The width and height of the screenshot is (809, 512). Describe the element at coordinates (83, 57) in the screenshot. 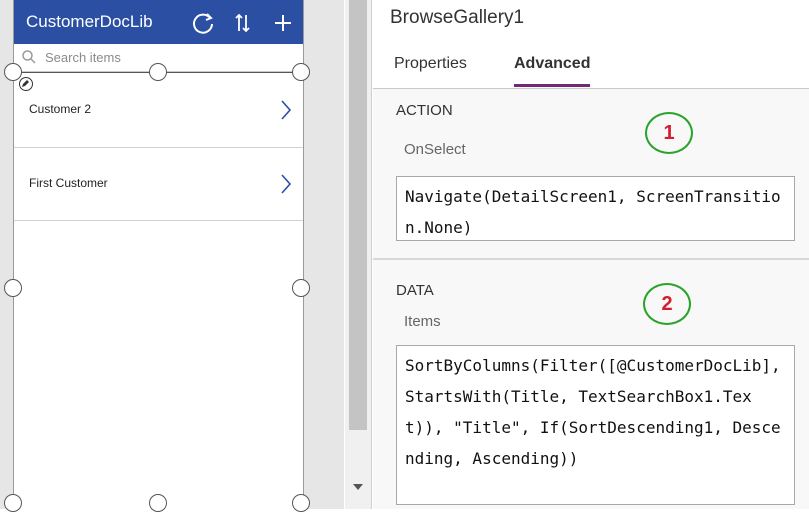

I see `search-input: Search items` at that location.